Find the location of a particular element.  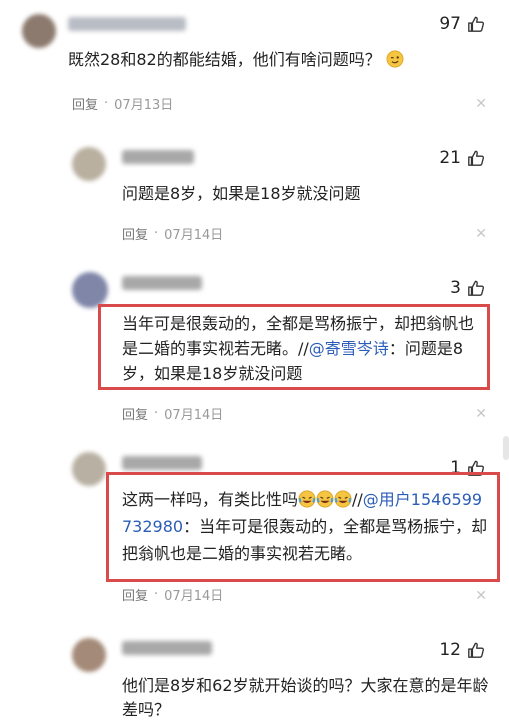

comment-date: 07月13日 is located at coordinates (144, 105).